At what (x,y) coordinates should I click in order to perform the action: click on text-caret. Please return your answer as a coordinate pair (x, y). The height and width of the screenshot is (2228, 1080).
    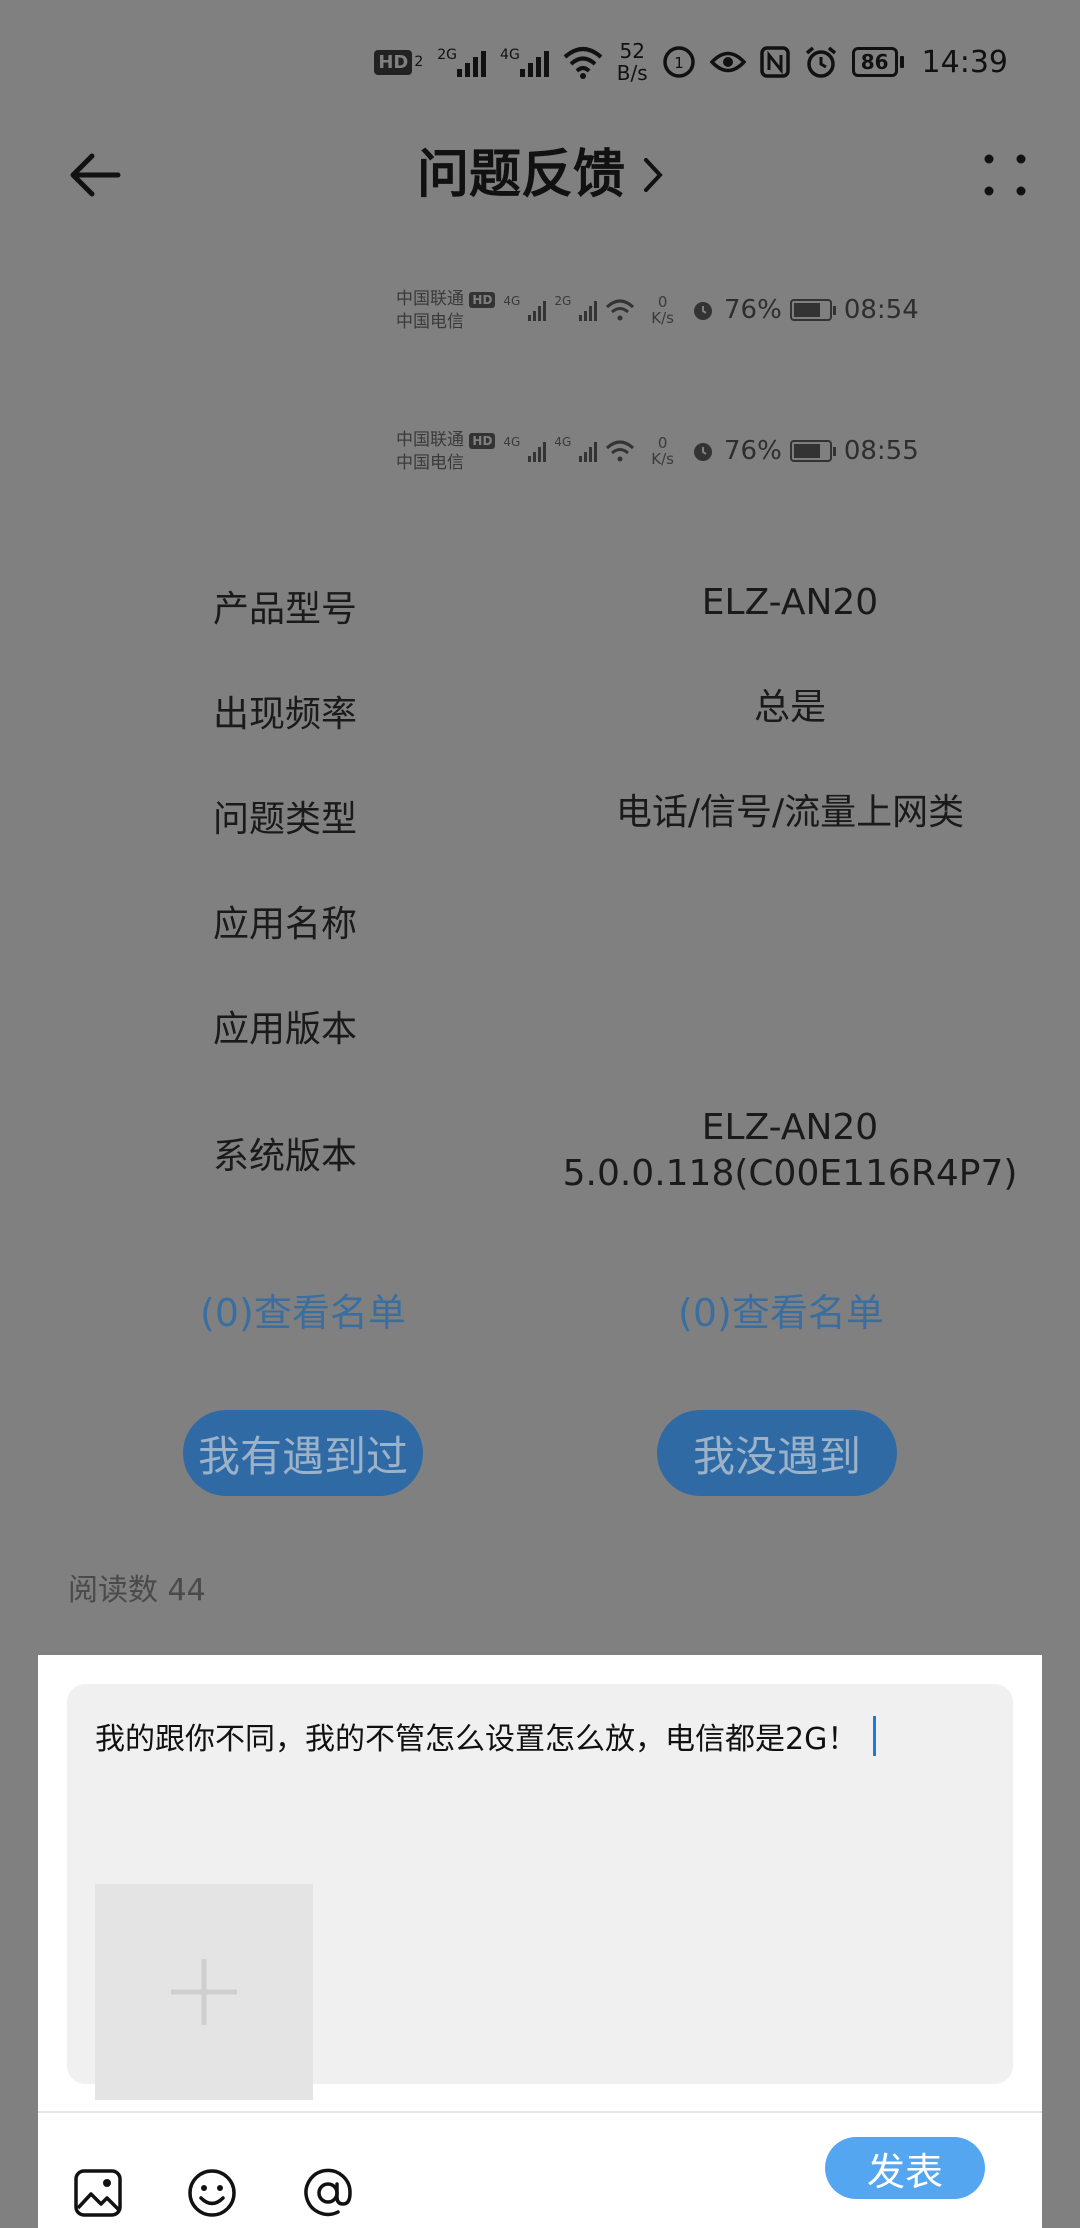
    Looking at the image, I should click on (875, 1736).